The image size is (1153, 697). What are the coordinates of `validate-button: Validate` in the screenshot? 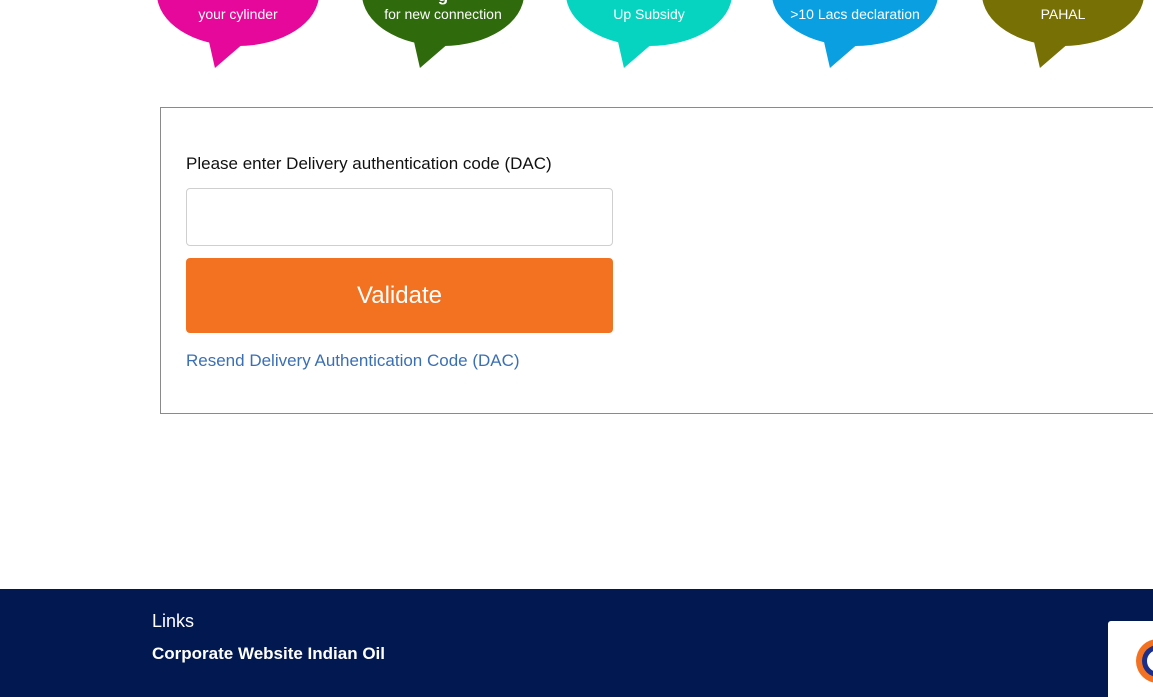 It's located at (399, 295).